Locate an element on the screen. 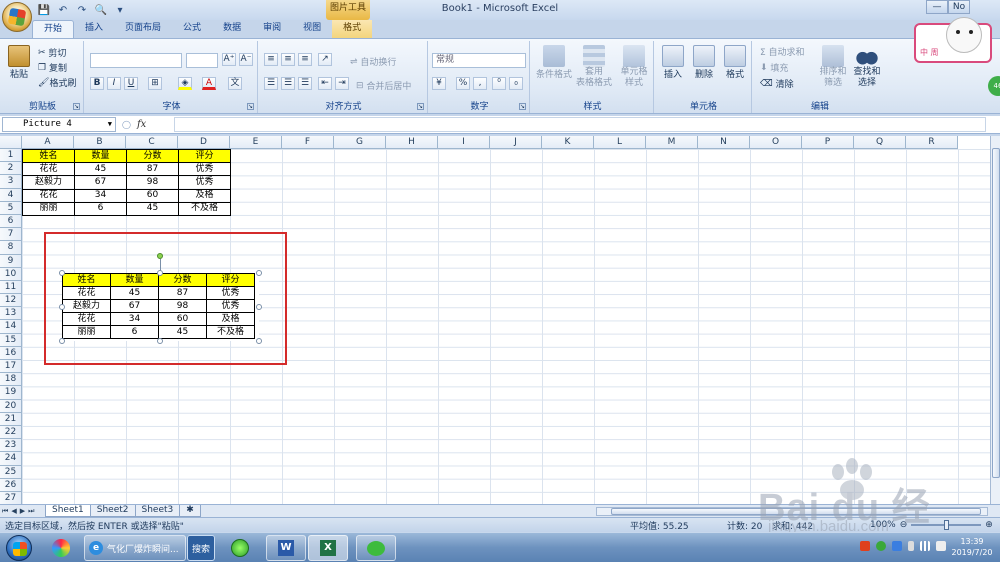  sheet-cell: 34 is located at coordinates (100, 195).